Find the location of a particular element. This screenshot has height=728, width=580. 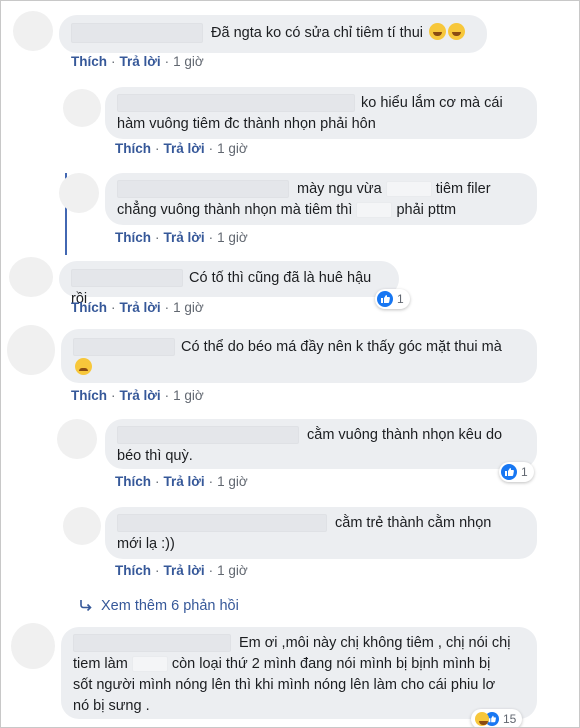

comment-text: mới lạ :)) is located at coordinates (146, 544).